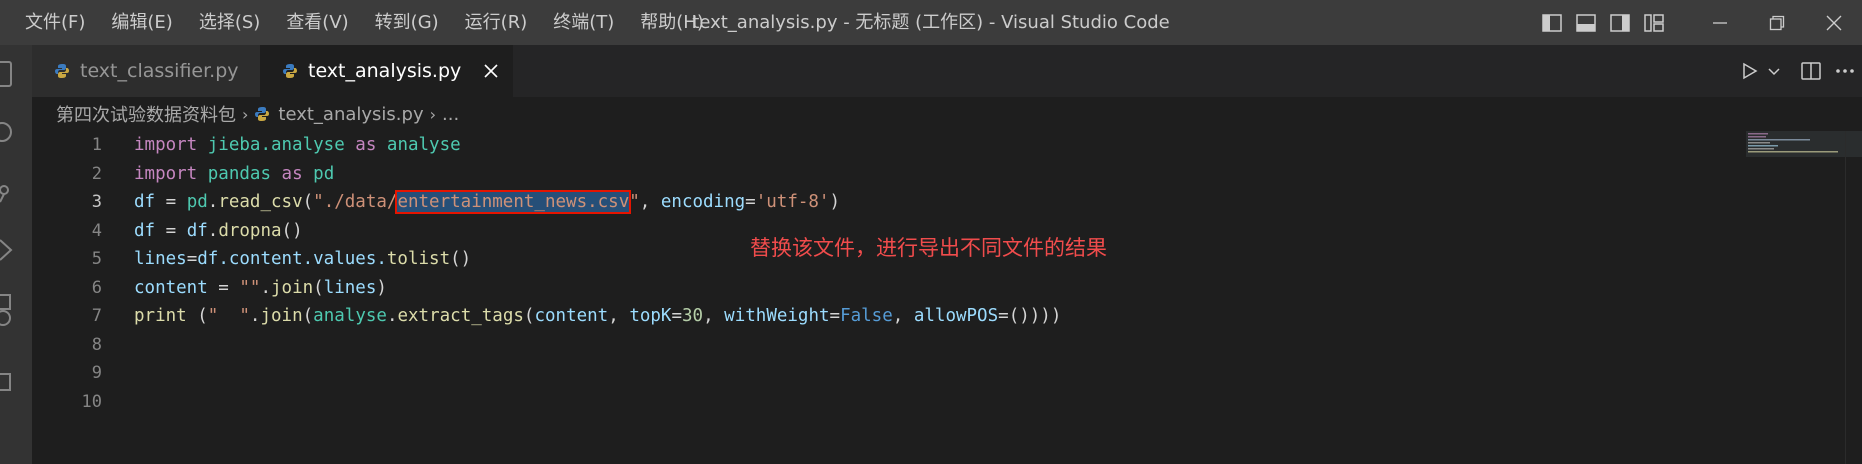 The width and height of the screenshot is (1862, 464). I want to click on menu-go: 转到(G), so click(407, 22).